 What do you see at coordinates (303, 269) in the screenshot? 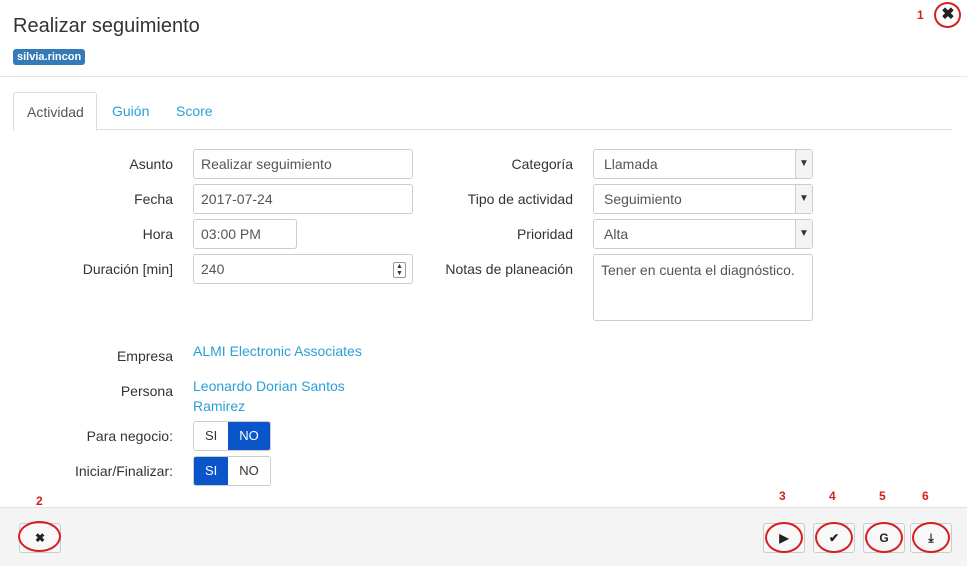
I see `duracion-input: 240 ▲ ▼` at bounding box center [303, 269].